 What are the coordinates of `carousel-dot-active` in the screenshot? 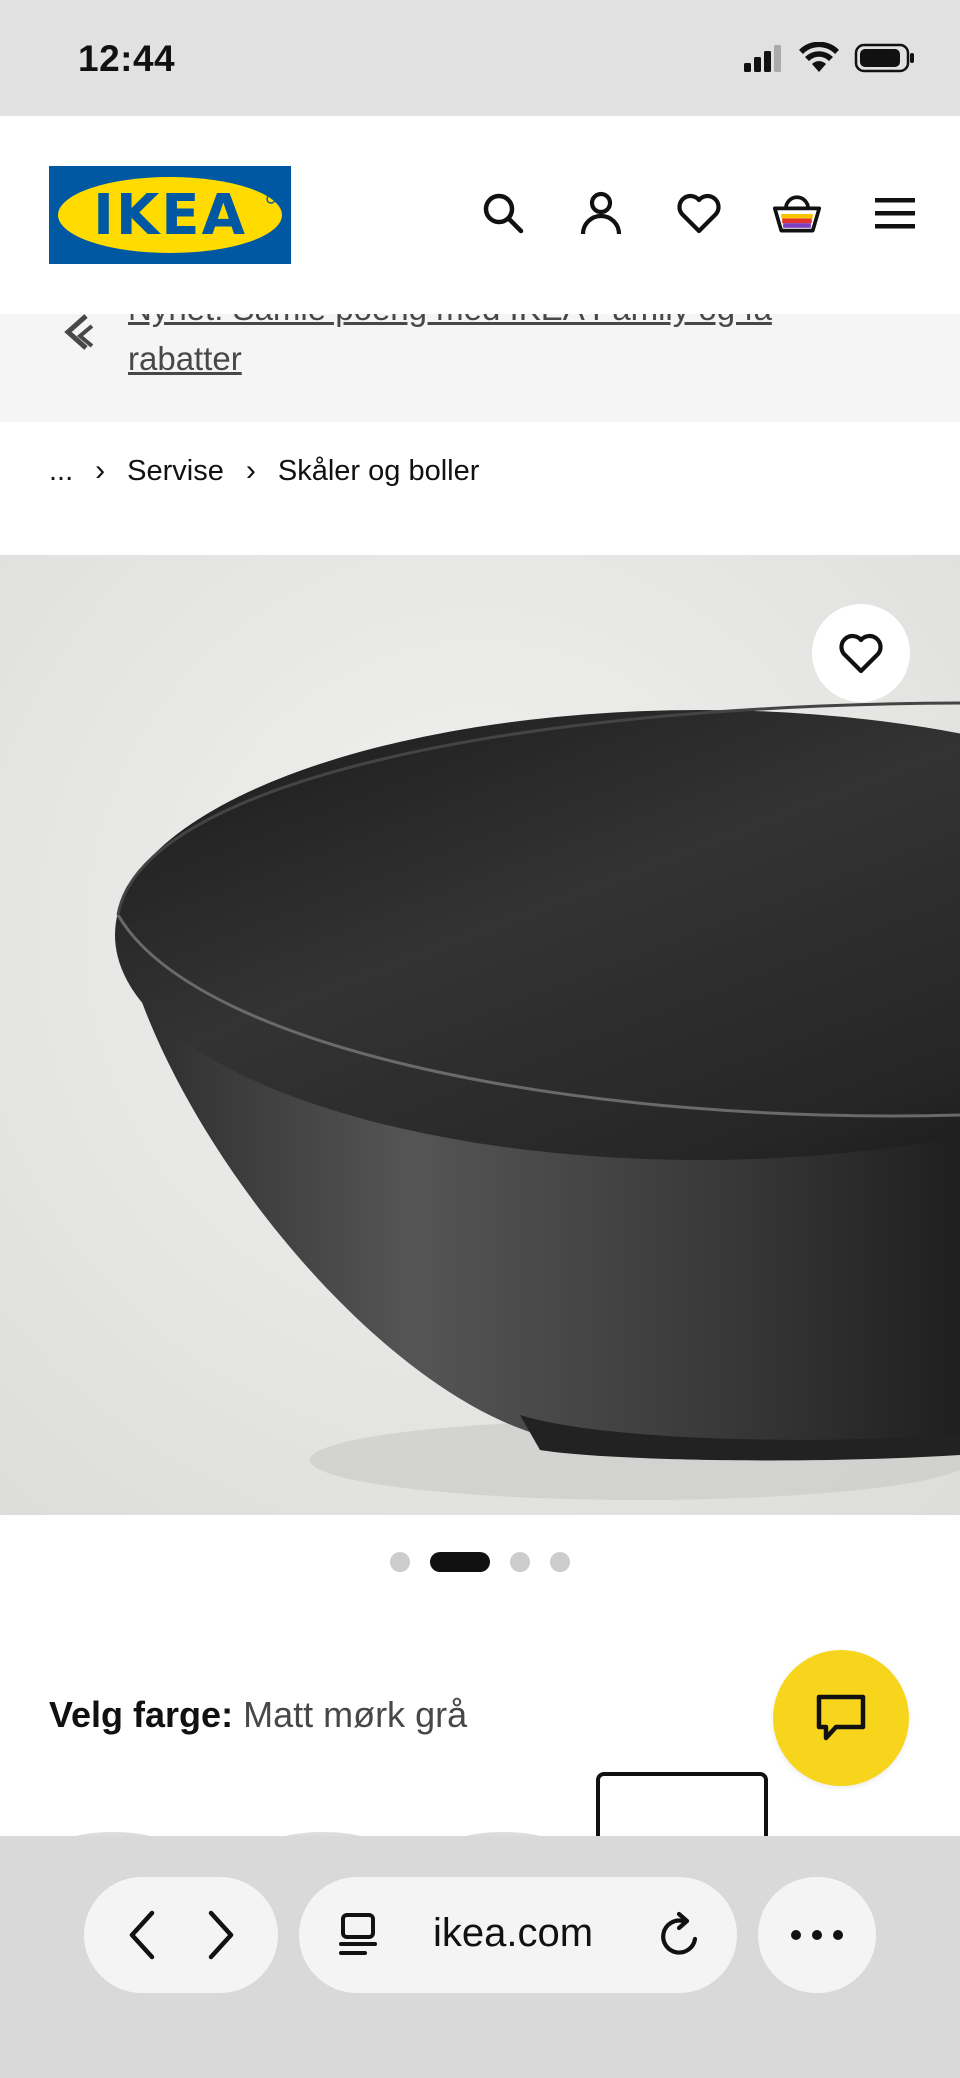 It's located at (460, 1562).